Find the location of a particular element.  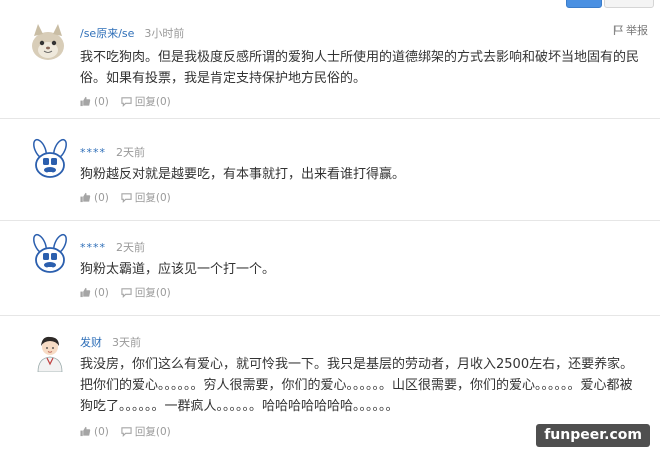

timestamp: 3小时前 is located at coordinates (164, 33).